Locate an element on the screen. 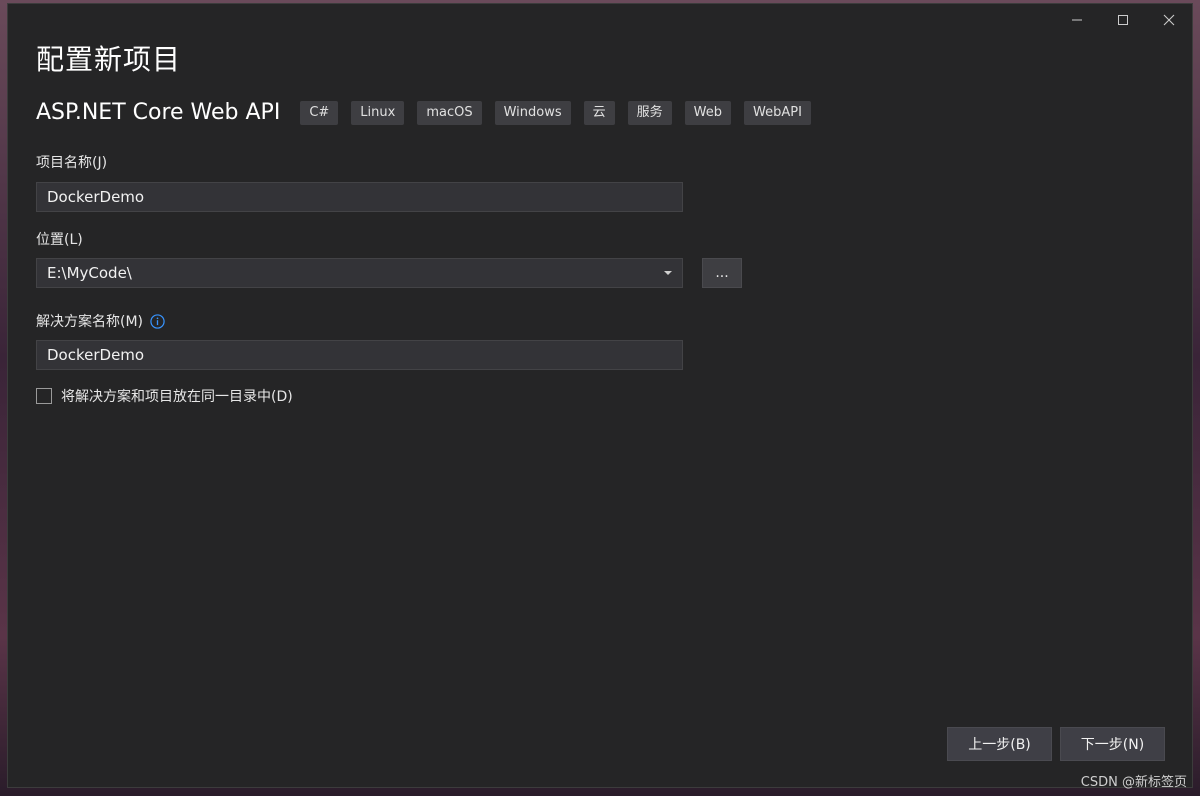 This screenshot has height=796, width=1200. template-tags: C# Linux macOS Windows 云 服务 Web WebAPI is located at coordinates (555, 112).